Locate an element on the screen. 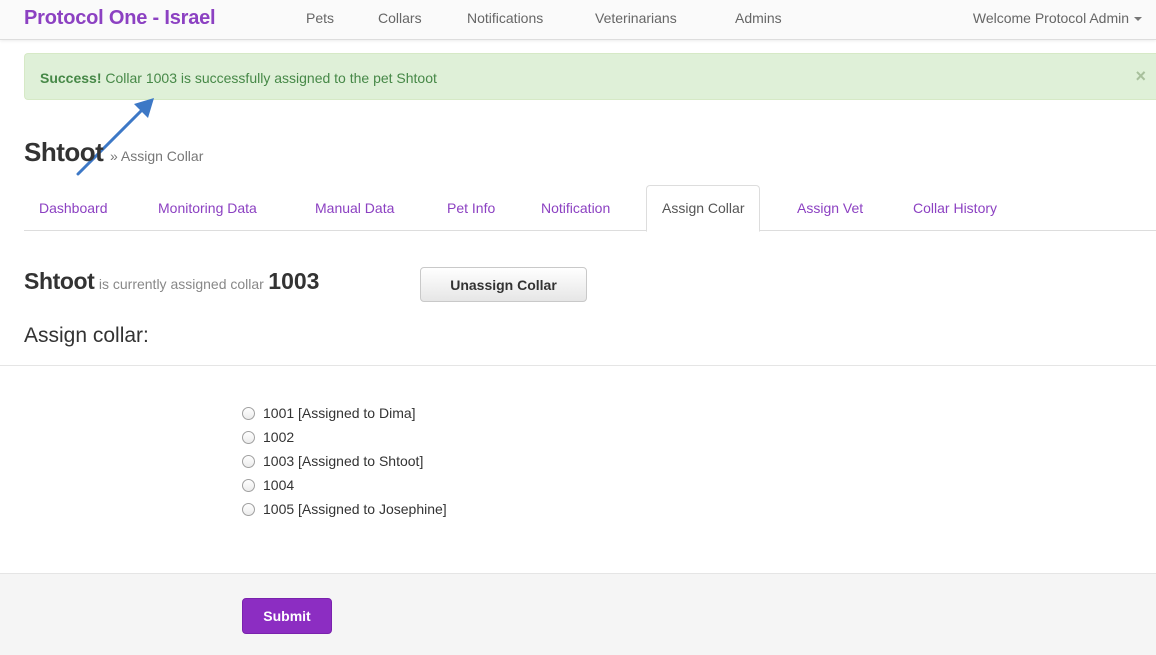 The width and height of the screenshot is (1156, 655). page-title: Shtoot » Assign Collar is located at coordinates (113, 152).